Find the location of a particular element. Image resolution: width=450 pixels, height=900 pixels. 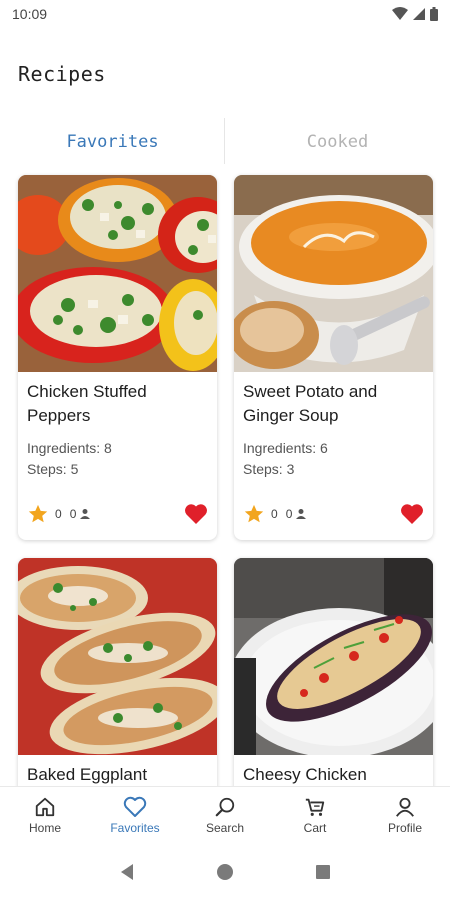

nav-search-label: Search is located at coordinates (225, 828).